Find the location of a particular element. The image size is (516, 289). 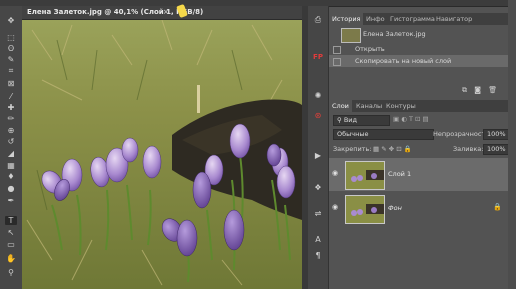

frame-icon: ⊠ is located at coordinates (11, 83).